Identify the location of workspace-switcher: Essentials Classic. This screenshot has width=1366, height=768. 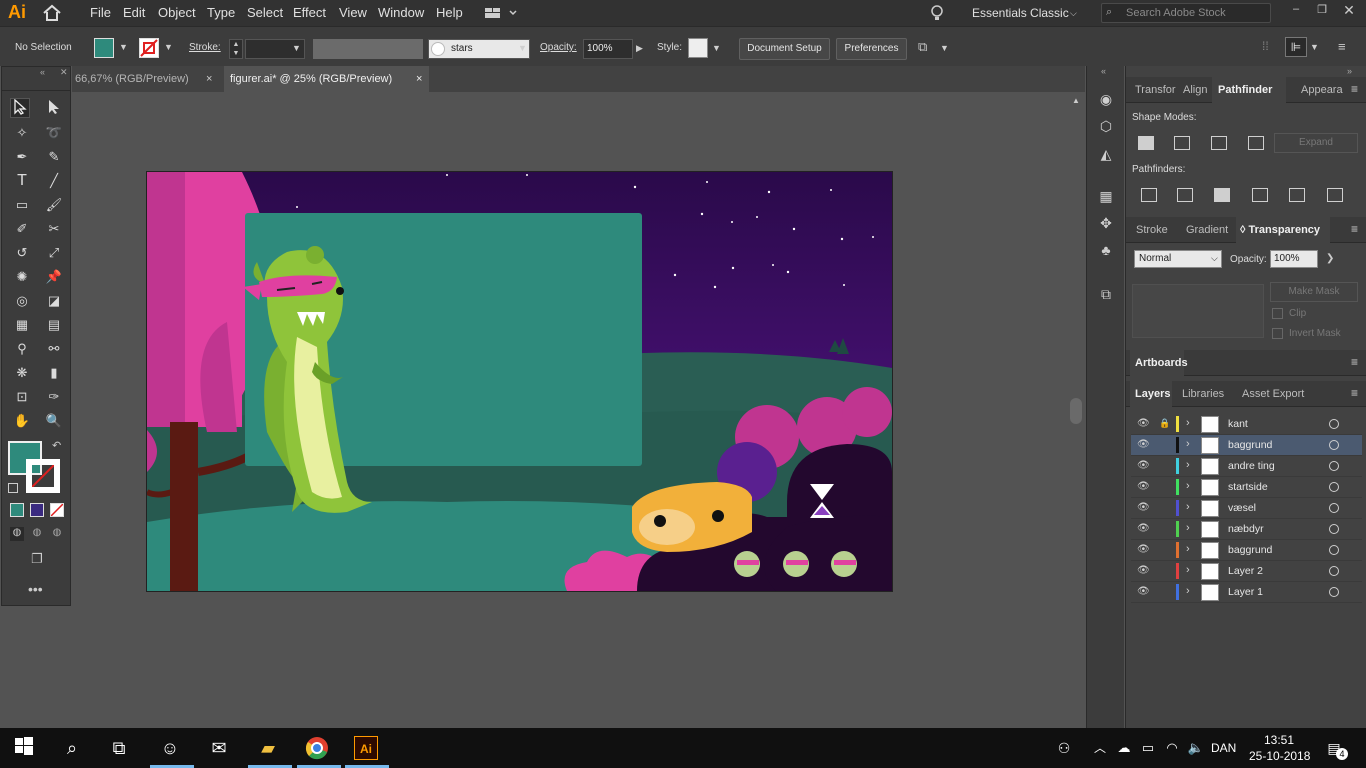
(1020, 13).